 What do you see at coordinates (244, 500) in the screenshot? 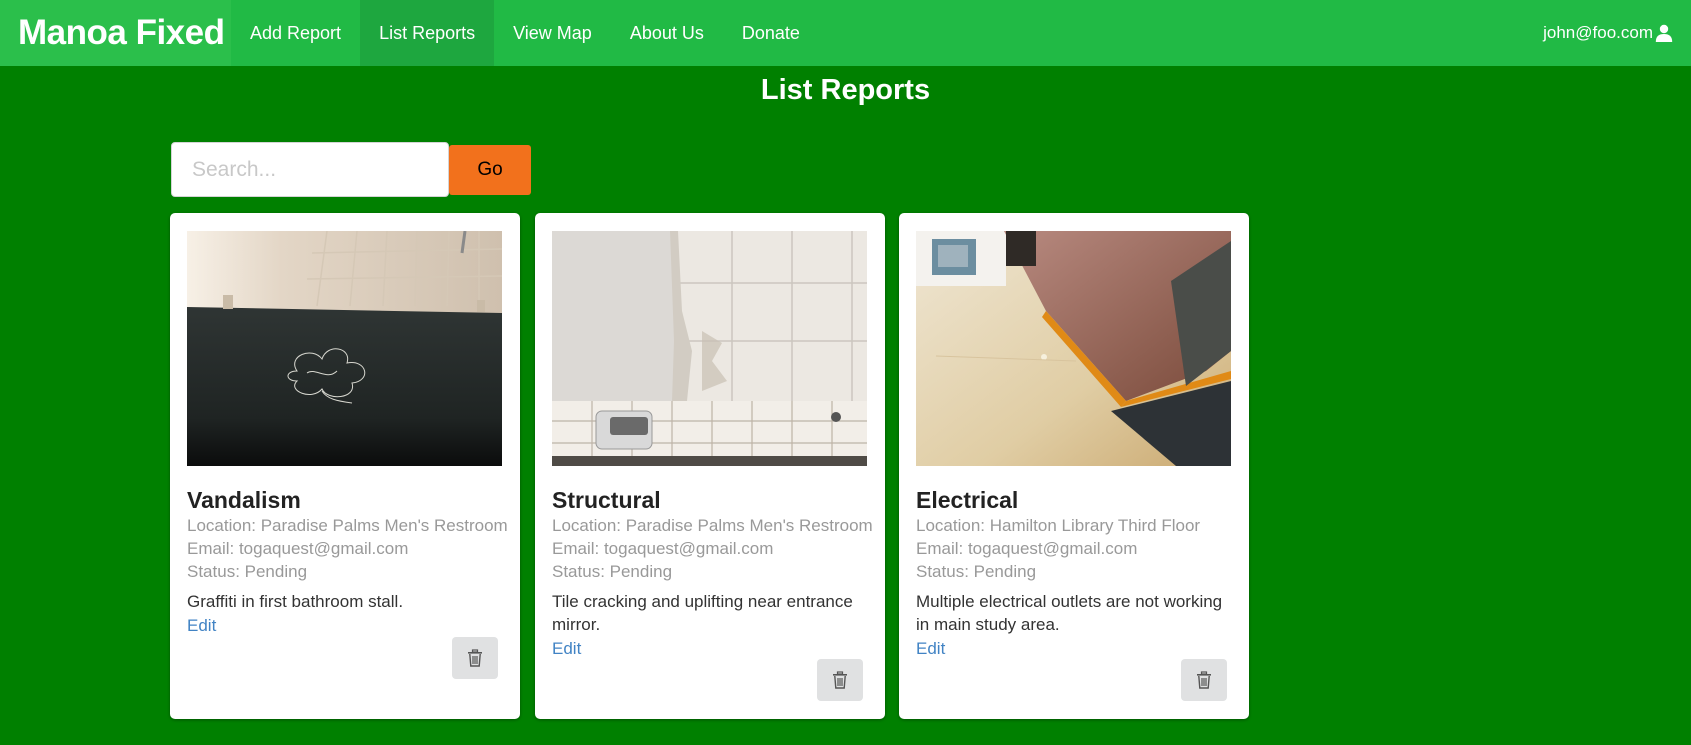
I see `report-category: Vandalism` at bounding box center [244, 500].